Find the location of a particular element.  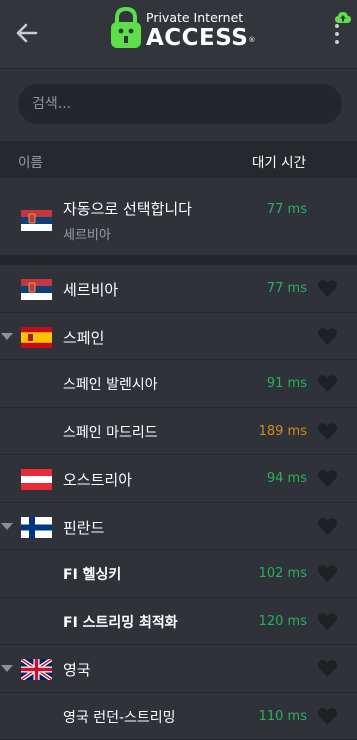

section-divider is located at coordinates (178, 260).